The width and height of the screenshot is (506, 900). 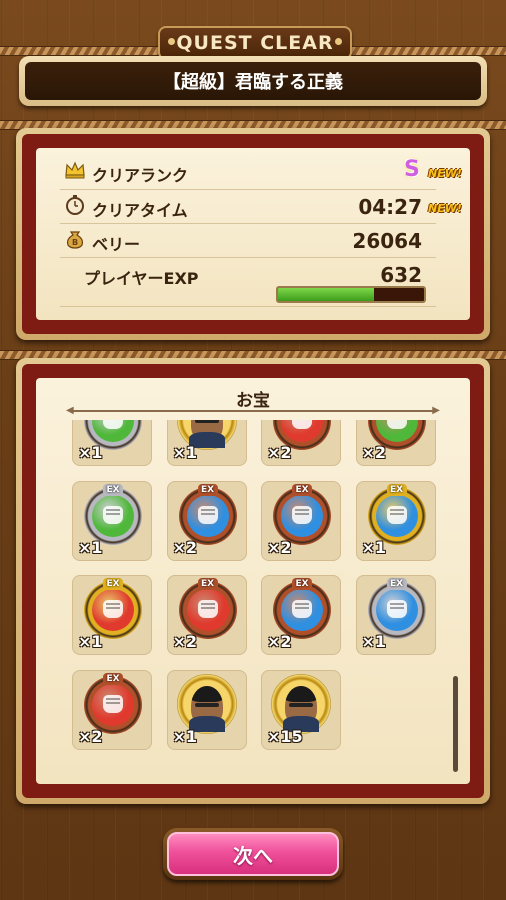 I want to click on quest-clear-text: QUEST CLEAR, so click(x=255, y=43).